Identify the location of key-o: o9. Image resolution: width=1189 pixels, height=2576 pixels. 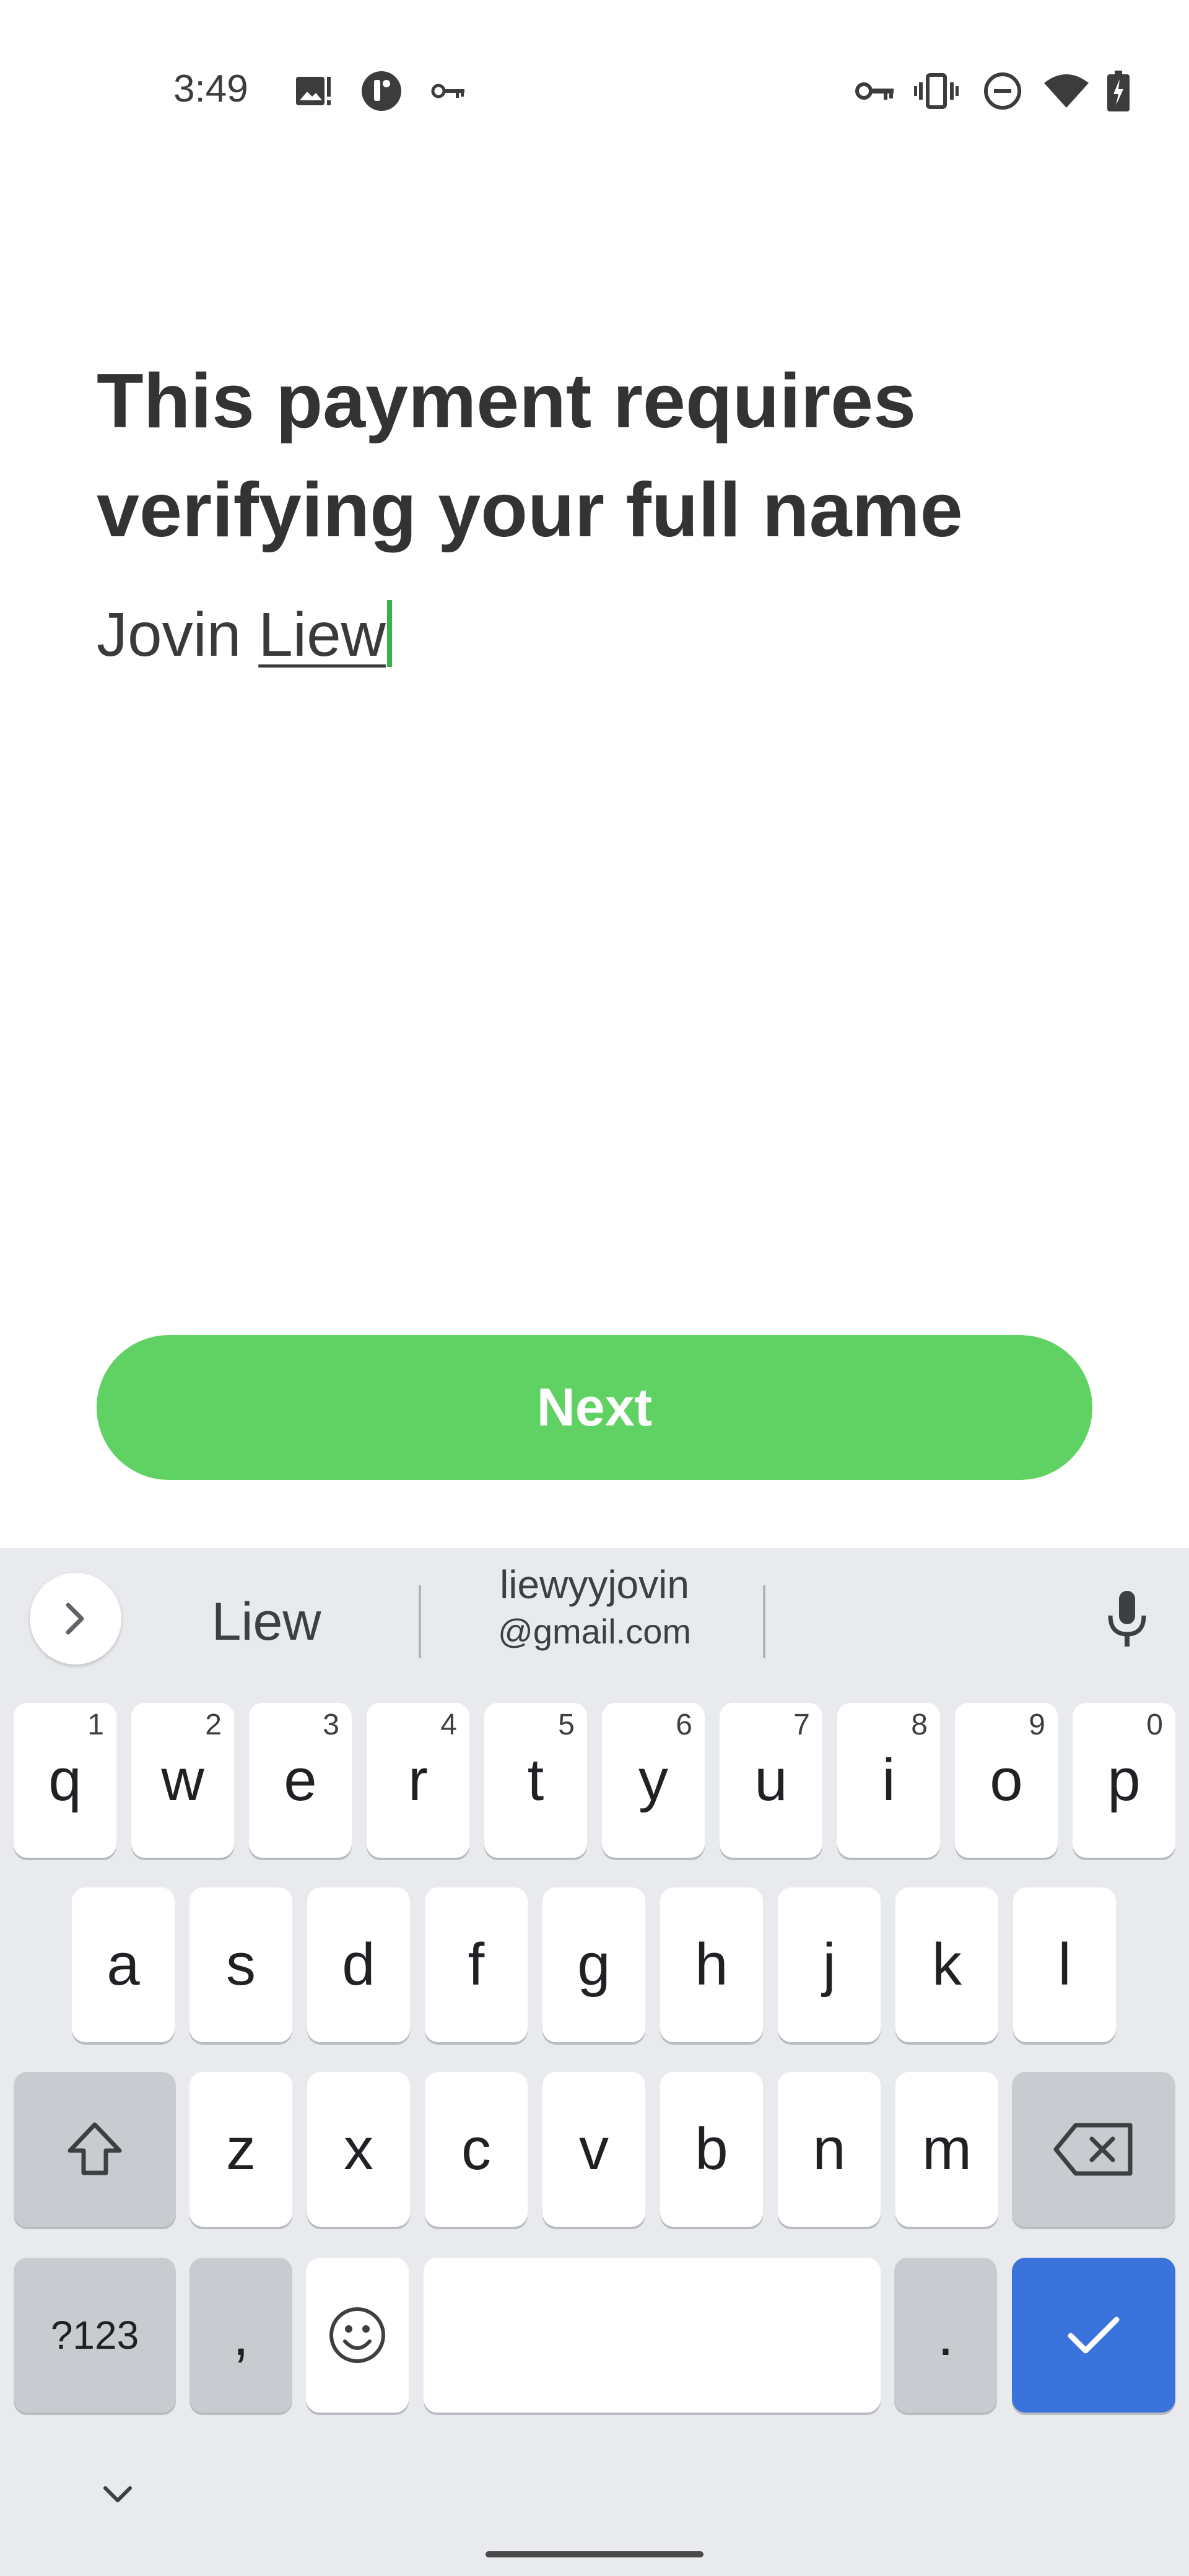
(1006, 1780).